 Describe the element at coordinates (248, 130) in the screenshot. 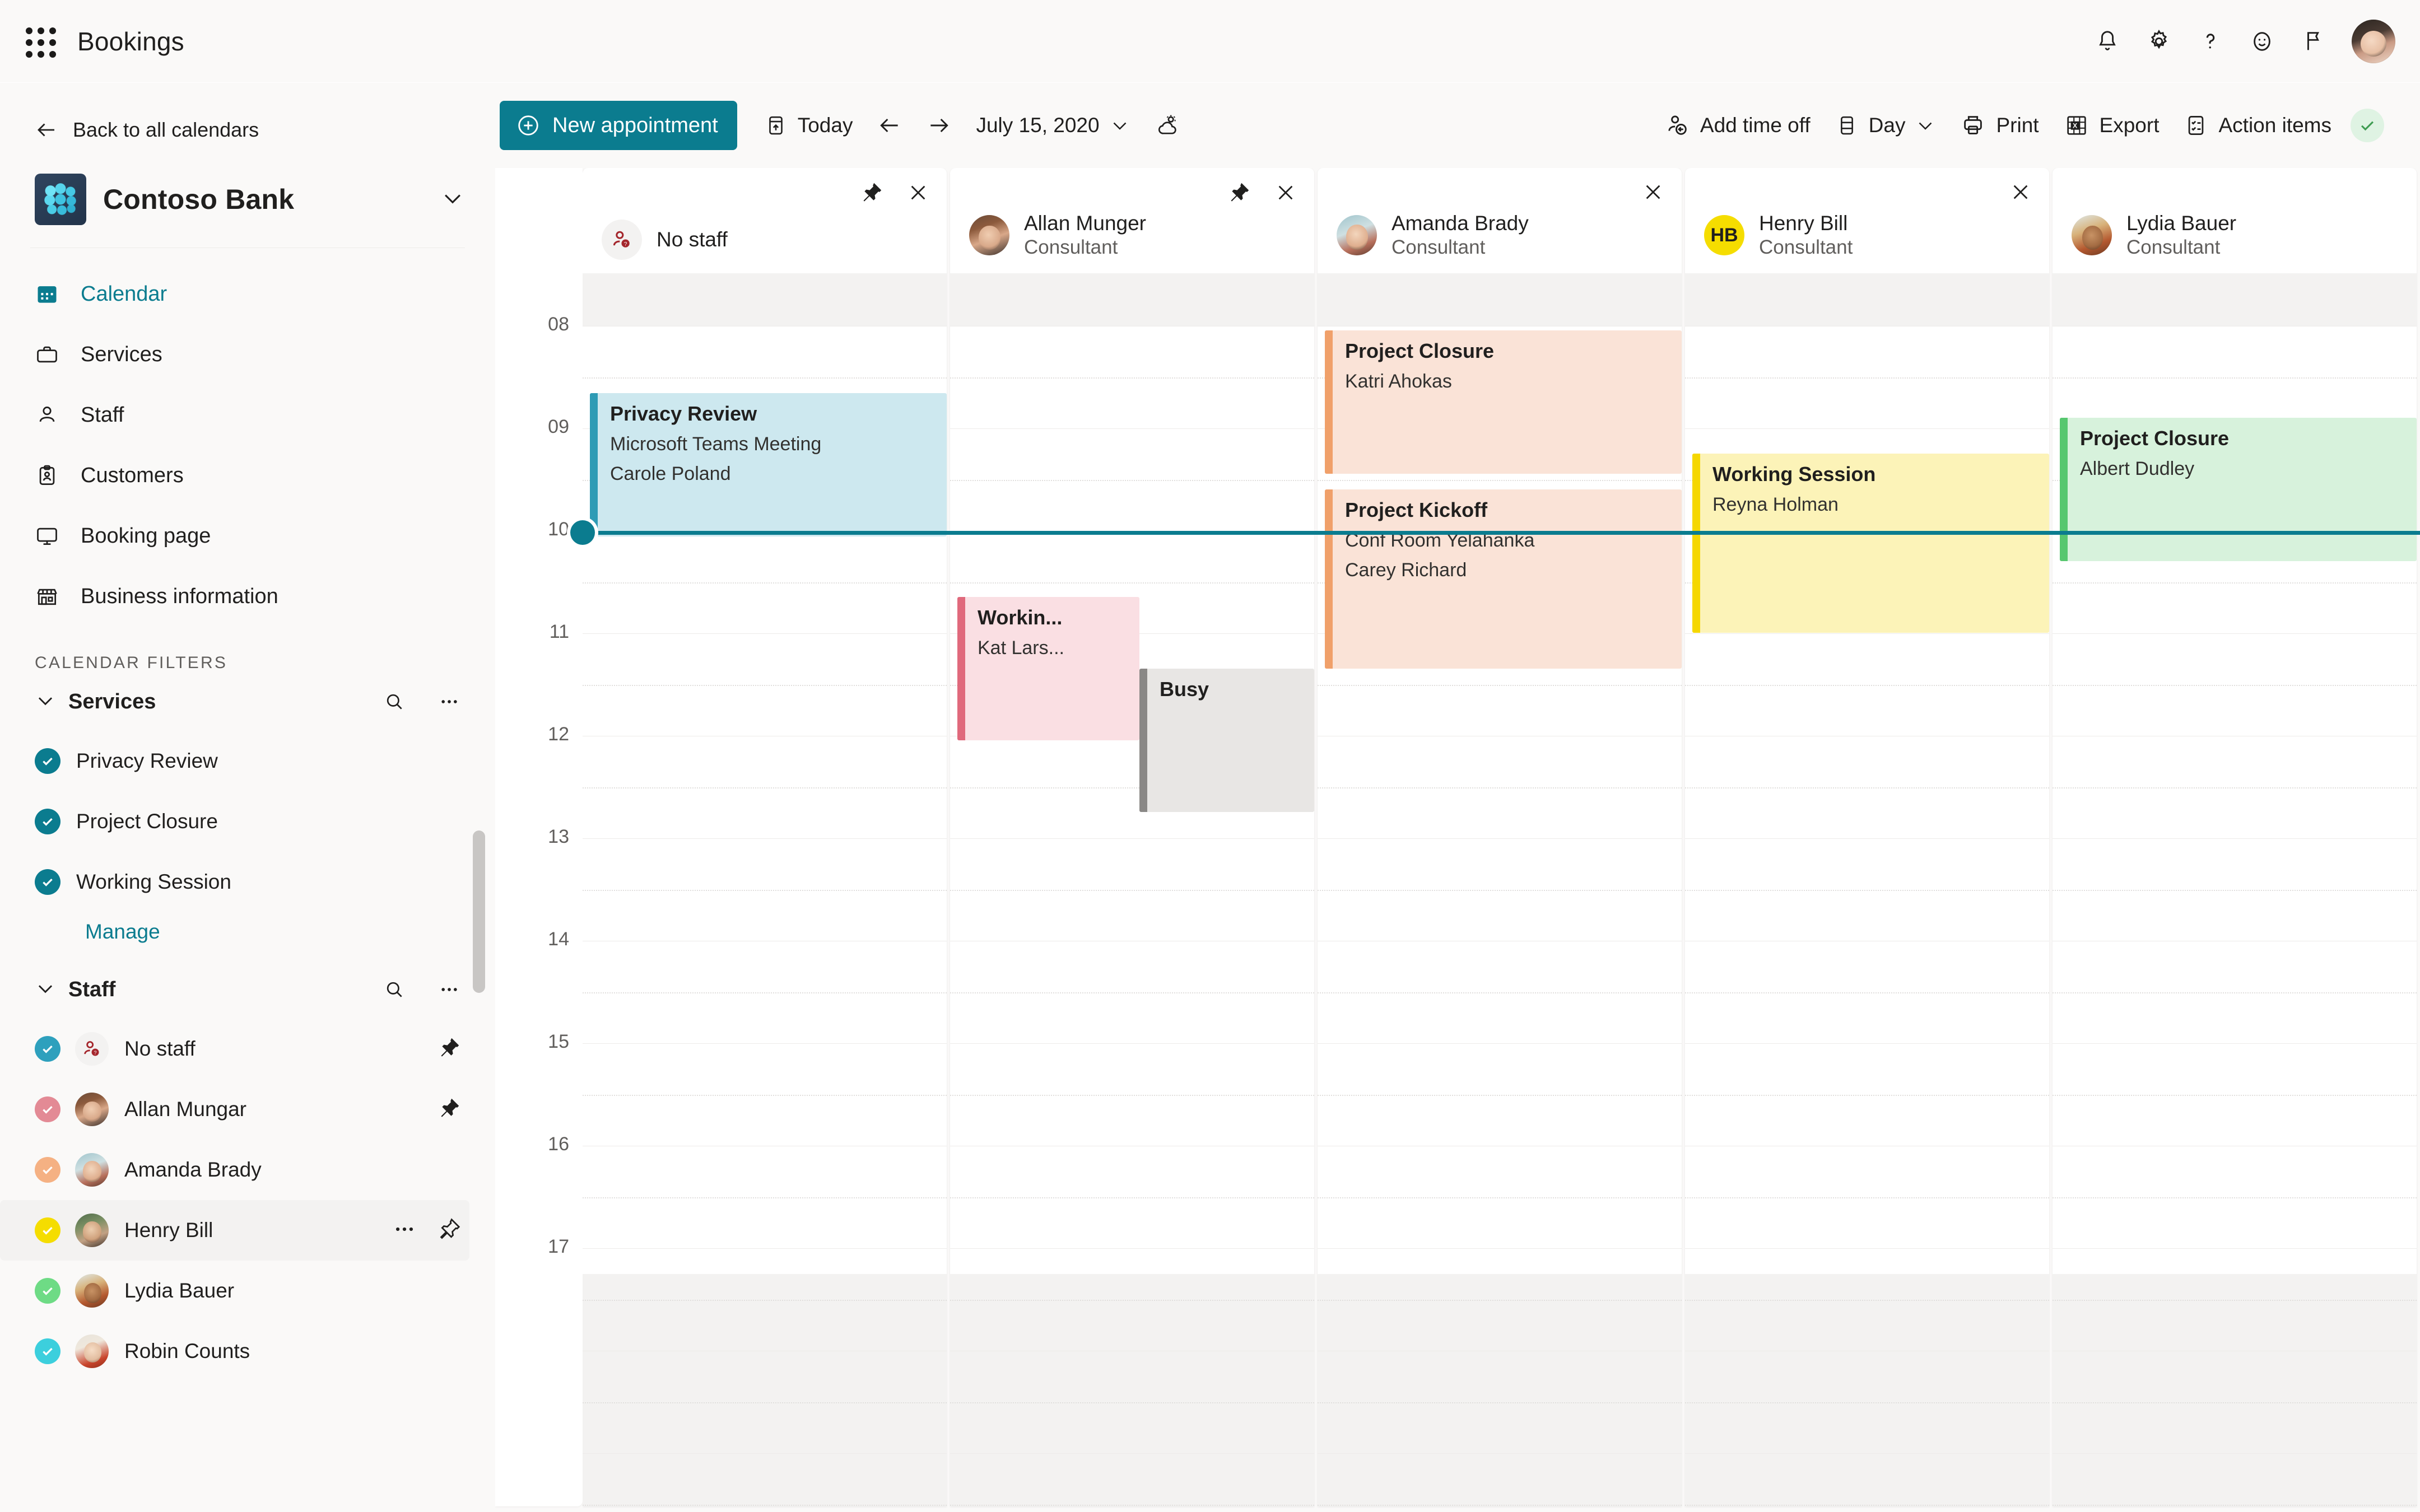

I see `back-to-all-calendars-link: Back to all calendars` at that location.